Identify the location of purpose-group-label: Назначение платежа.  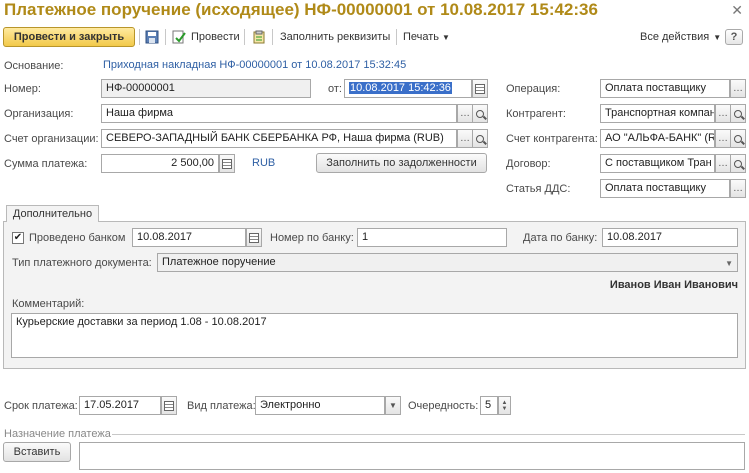
(57, 434).